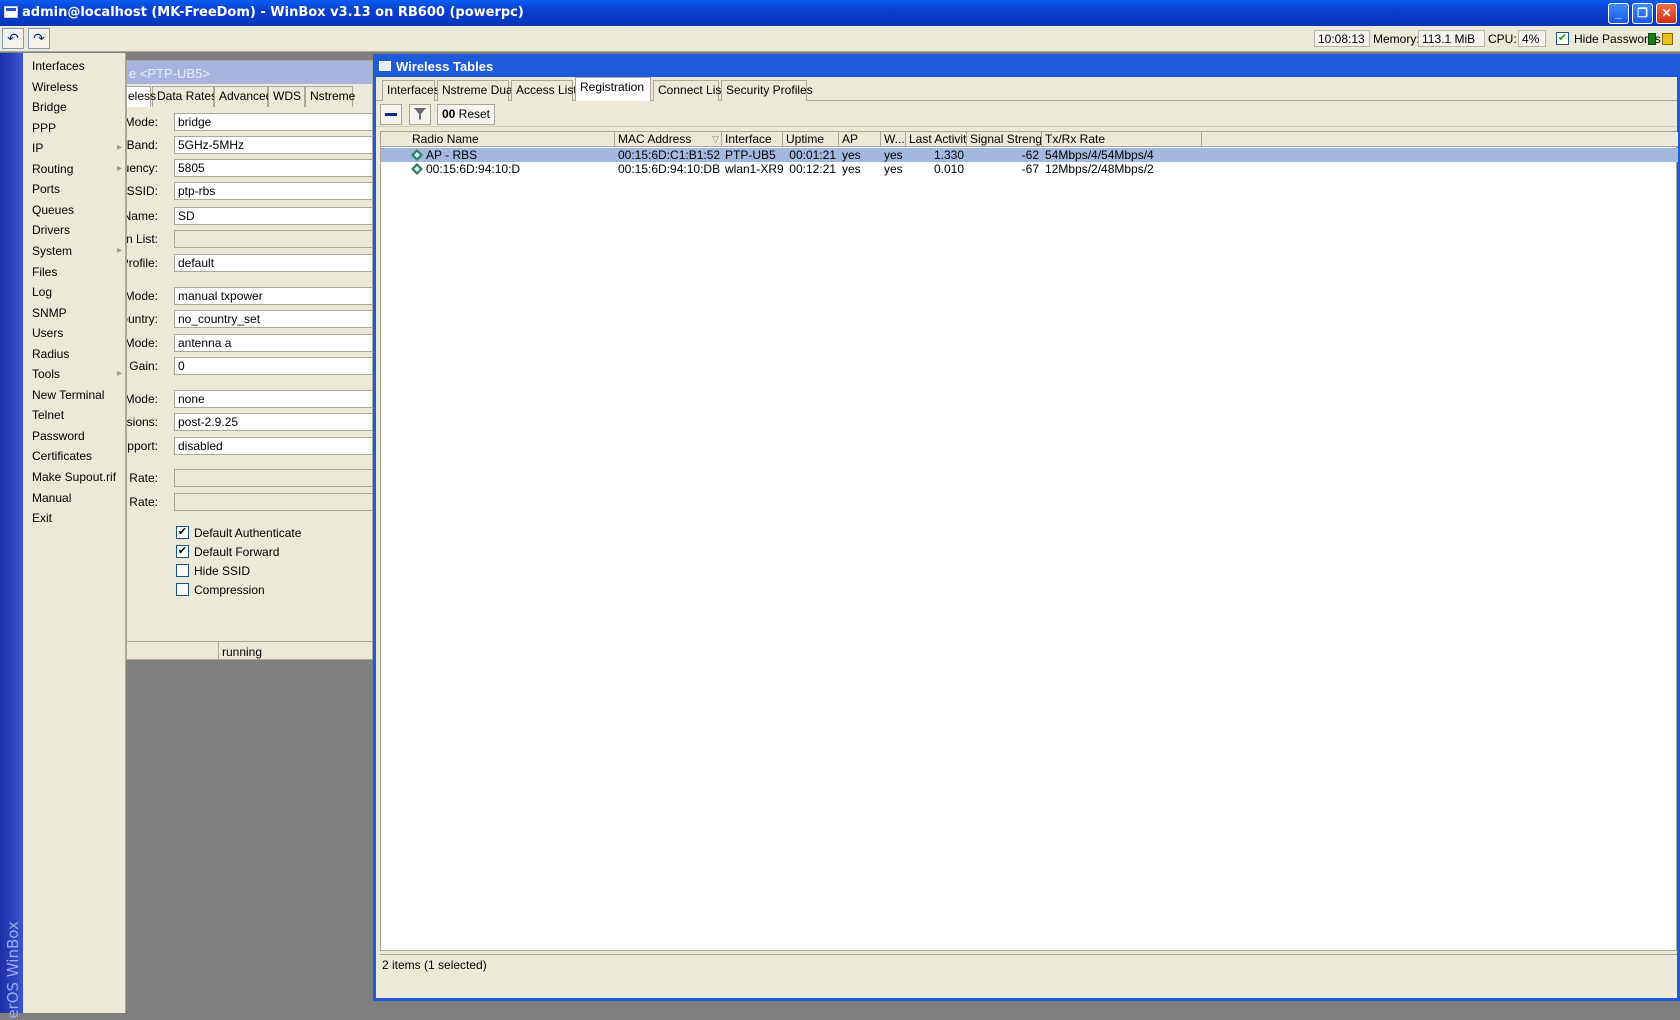  Describe the element at coordinates (273, 168) in the screenshot. I see `field-input: 5805` at that location.